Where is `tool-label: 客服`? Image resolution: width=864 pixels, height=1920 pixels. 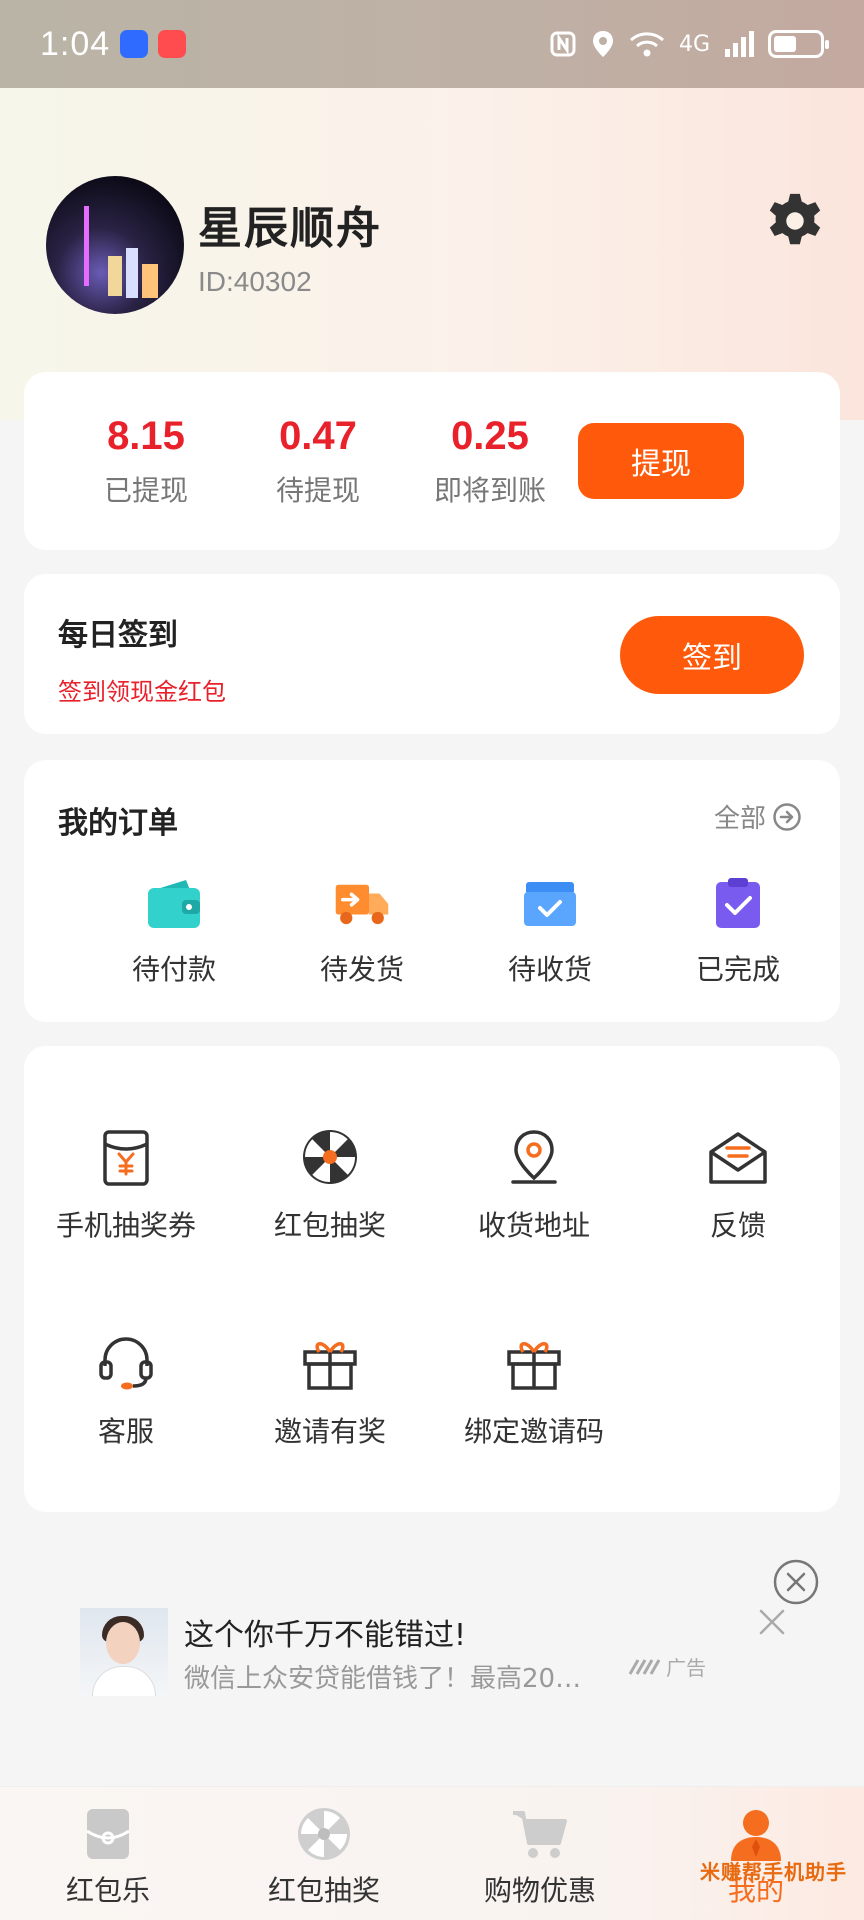
tool-label: 客服 is located at coordinates (125, 1431).